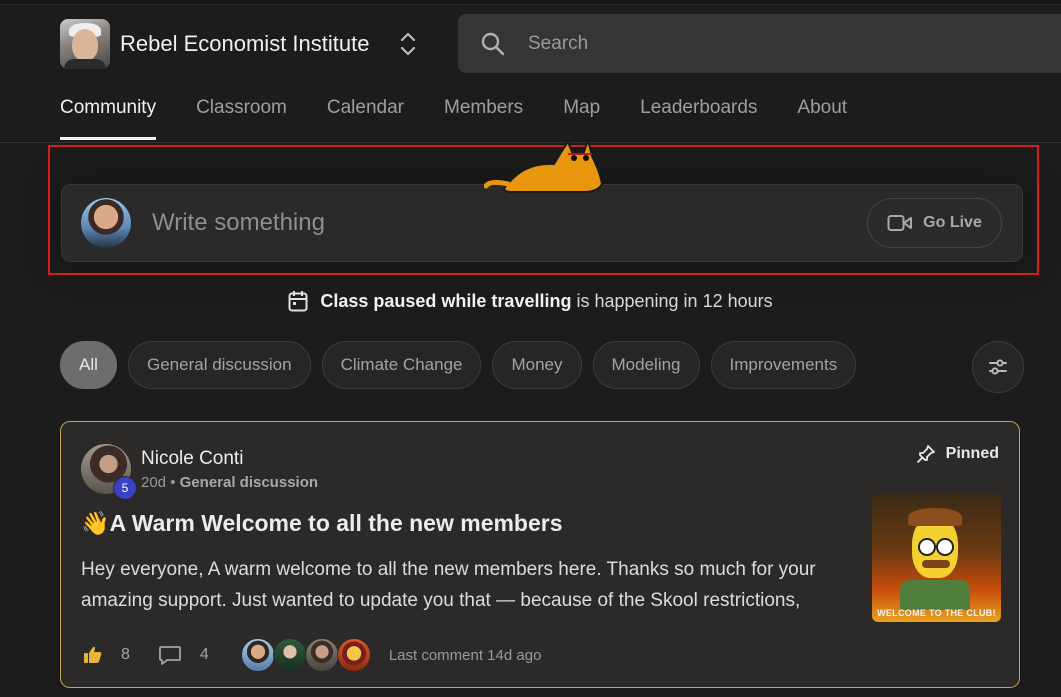  Describe the element at coordinates (125, 488) in the screenshot. I see `level-badge: 5` at that location.